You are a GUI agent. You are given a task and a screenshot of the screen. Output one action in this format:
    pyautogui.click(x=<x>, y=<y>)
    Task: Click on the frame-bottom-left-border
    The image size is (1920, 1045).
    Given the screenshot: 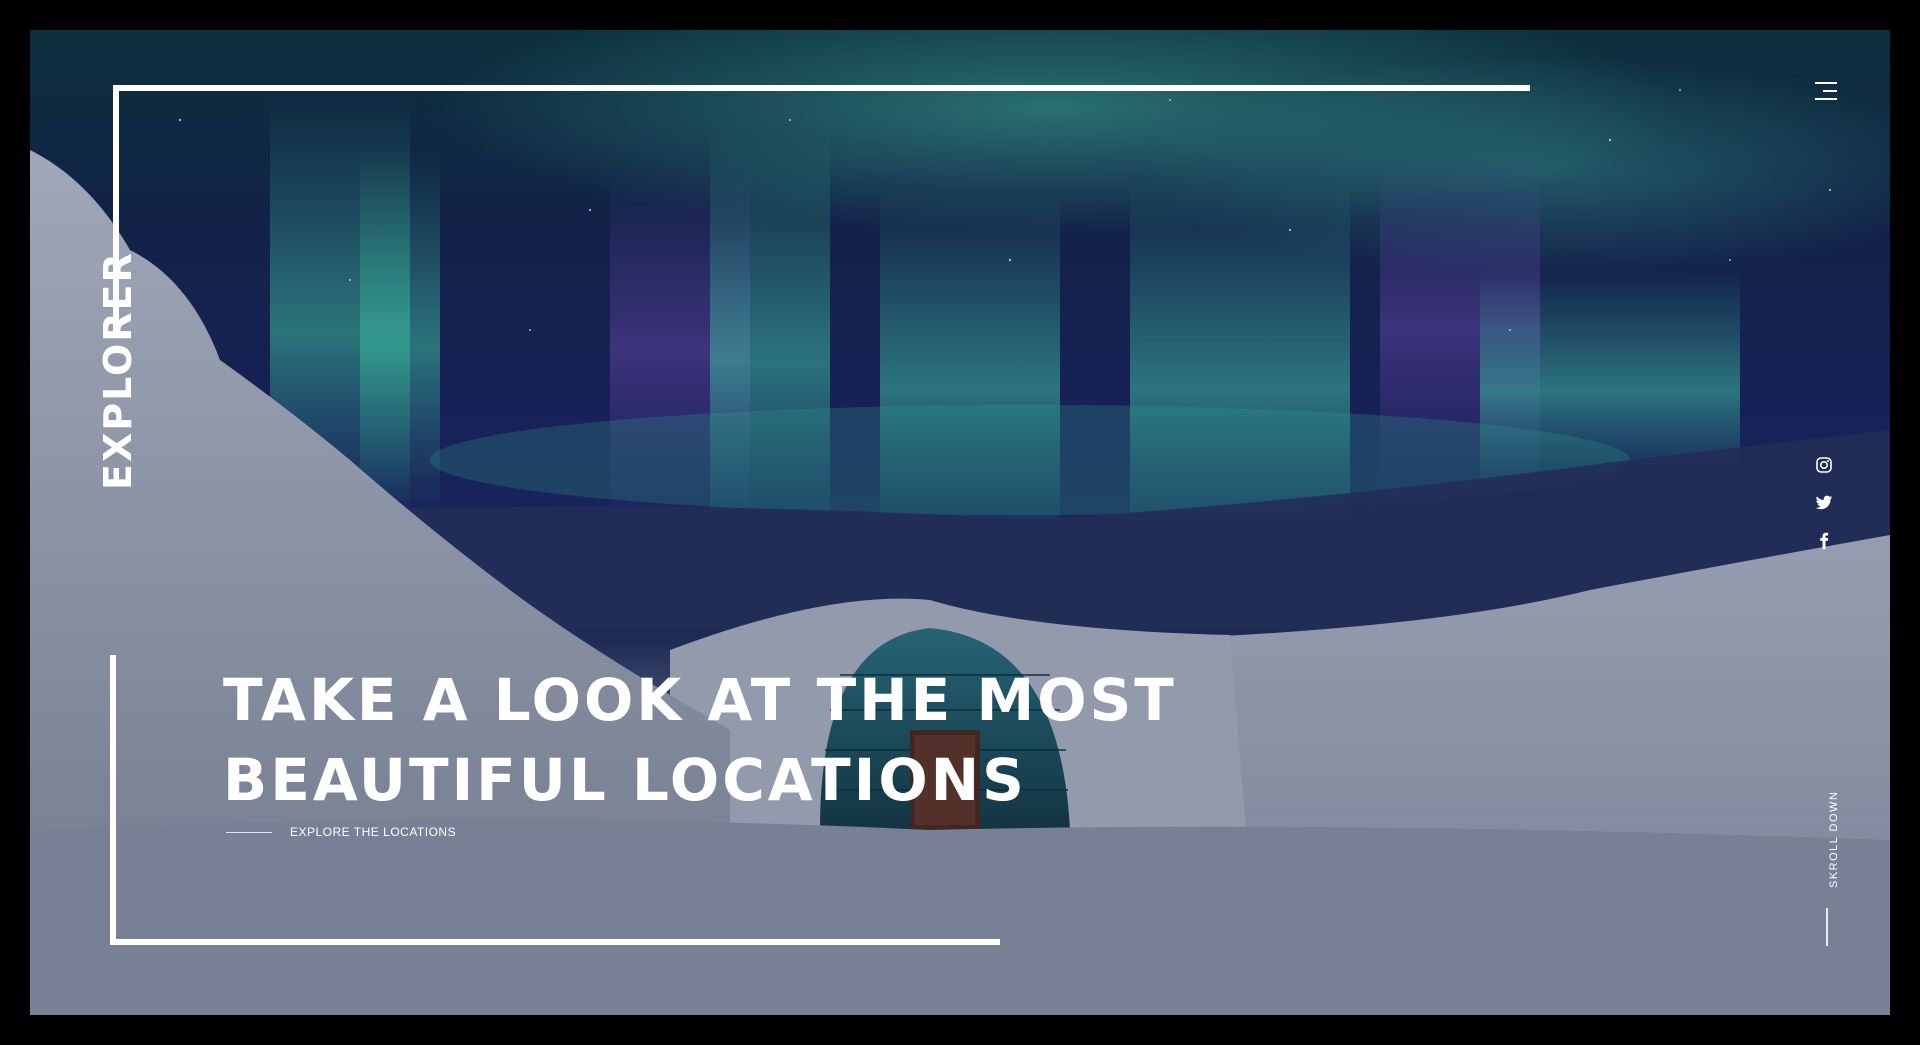 What is the action you would take?
    pyautogui.click(x=113, y=800)
    